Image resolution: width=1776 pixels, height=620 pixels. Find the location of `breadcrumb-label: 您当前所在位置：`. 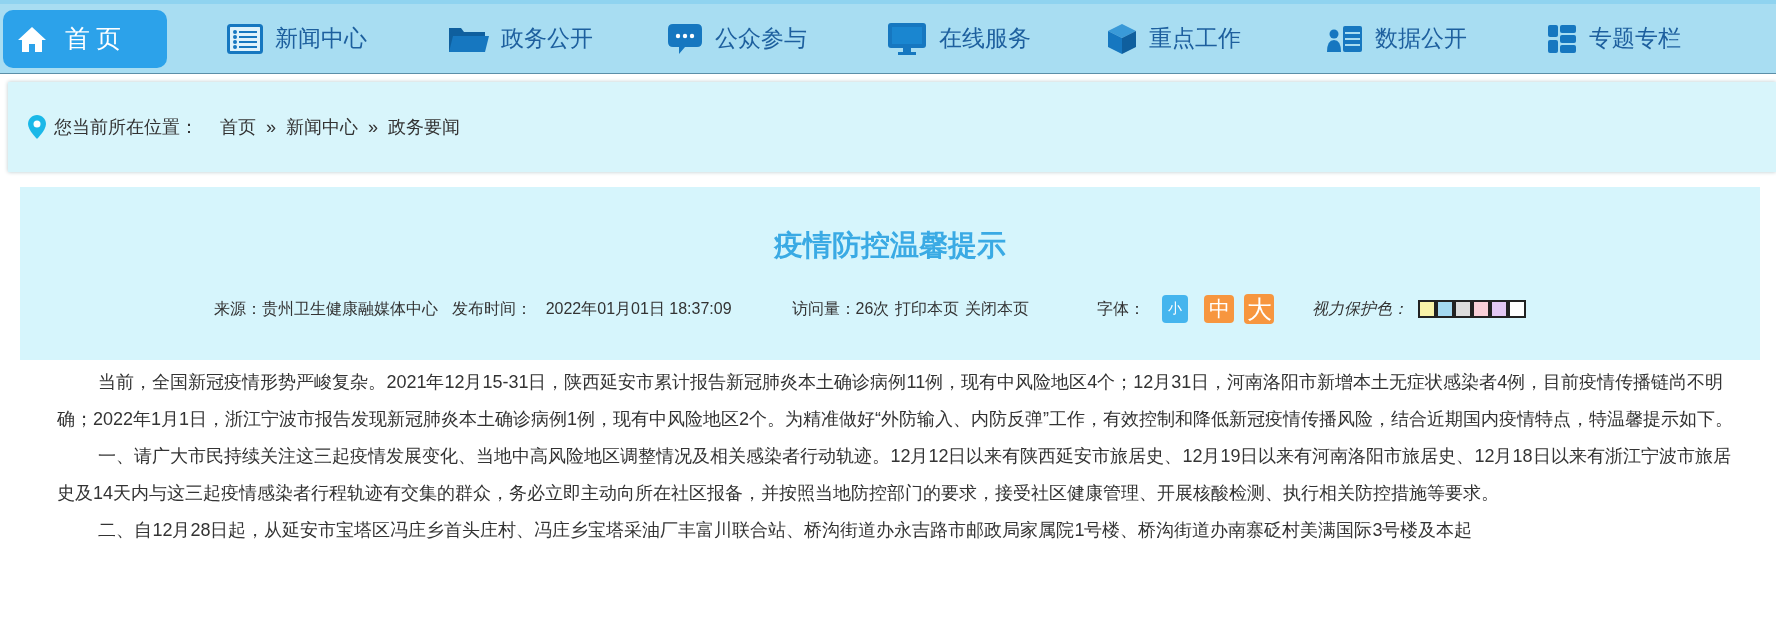

breadcrumb-label: 您当前所在位置： is located at coordinates (126, 127).